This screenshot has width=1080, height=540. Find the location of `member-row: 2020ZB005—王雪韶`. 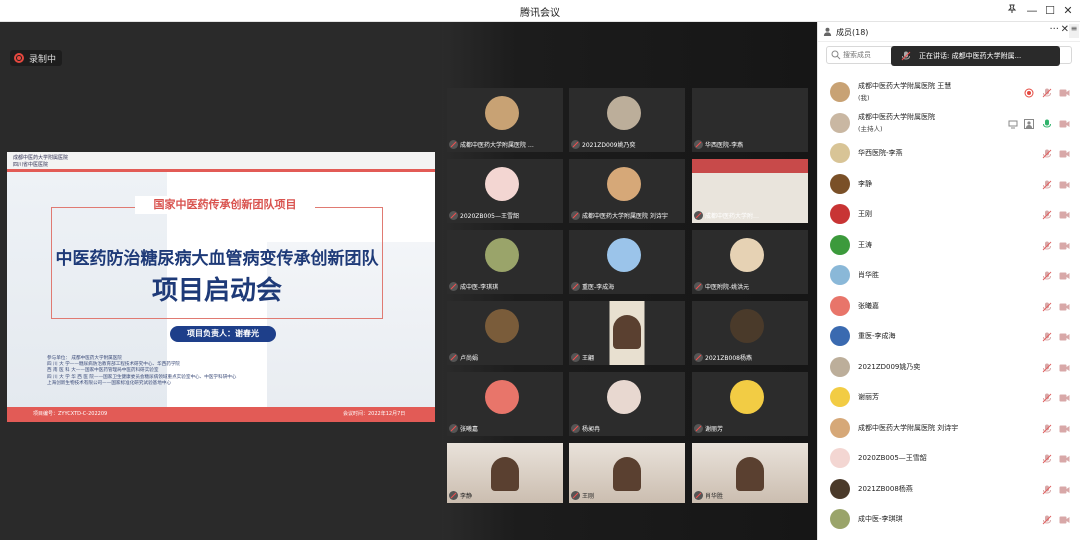

member-row: 2020ZB005—王雪韶 is located at coordinates (949, 459).